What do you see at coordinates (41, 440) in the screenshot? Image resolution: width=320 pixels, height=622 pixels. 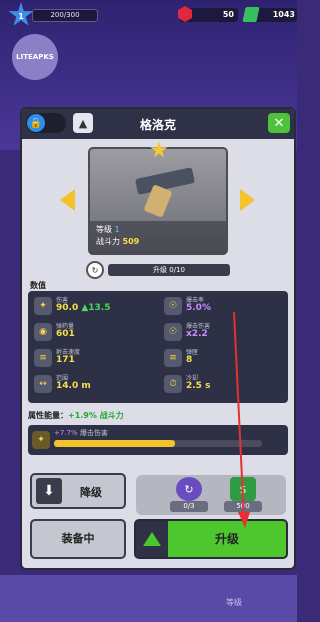 I see `boost-icon: ✦` at bounding box center [41, 440].